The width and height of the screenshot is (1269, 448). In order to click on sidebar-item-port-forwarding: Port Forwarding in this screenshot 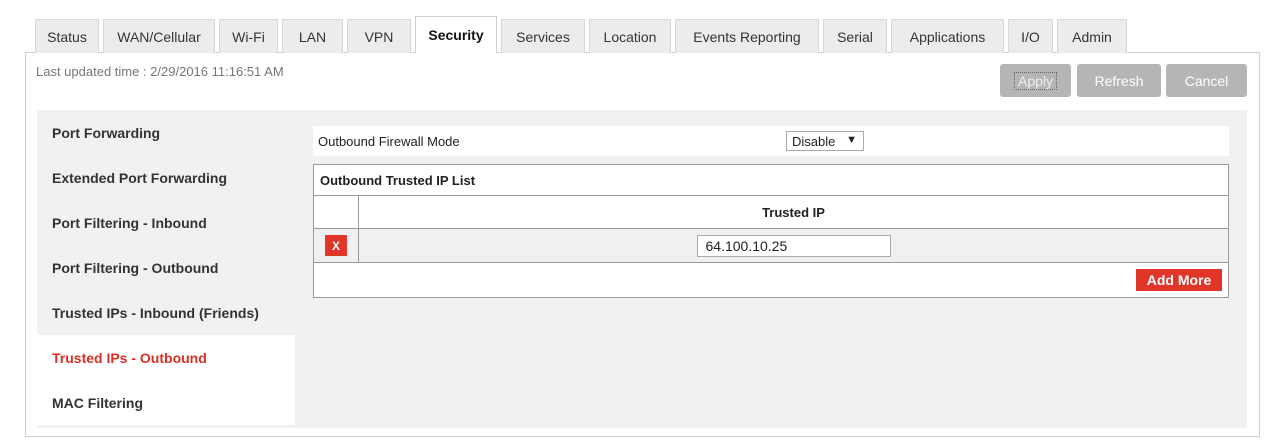, I will do `click(166, 132)`.